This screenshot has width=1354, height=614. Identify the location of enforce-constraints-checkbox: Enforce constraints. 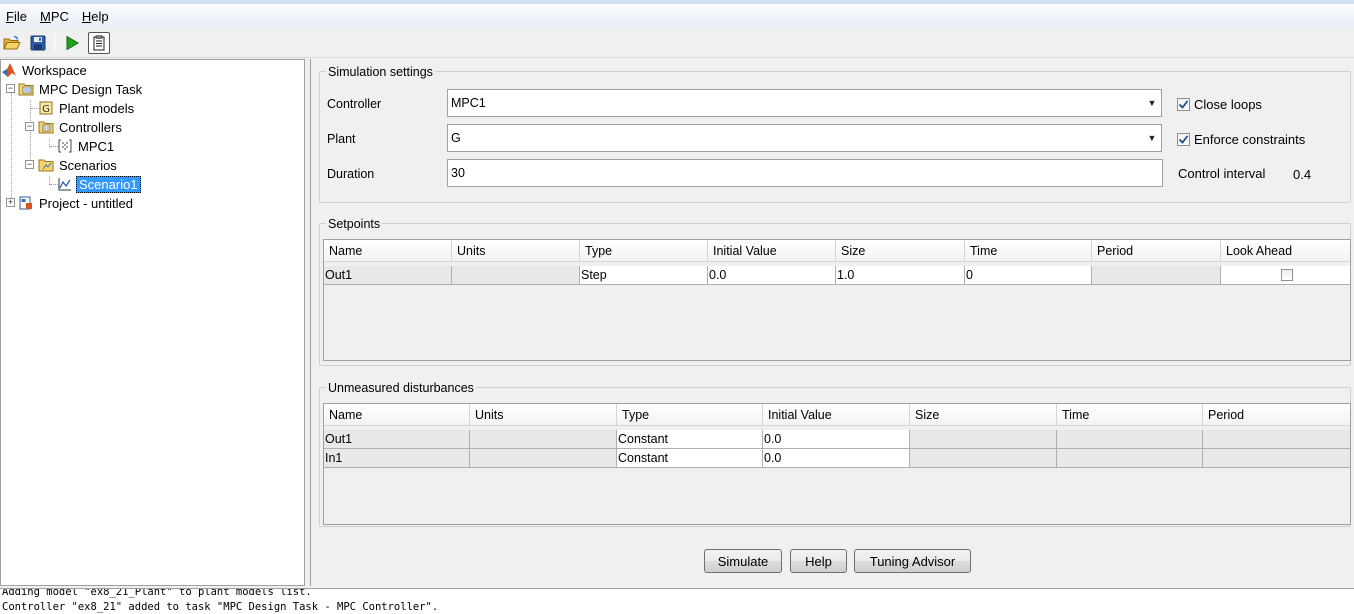
(1241, 139).